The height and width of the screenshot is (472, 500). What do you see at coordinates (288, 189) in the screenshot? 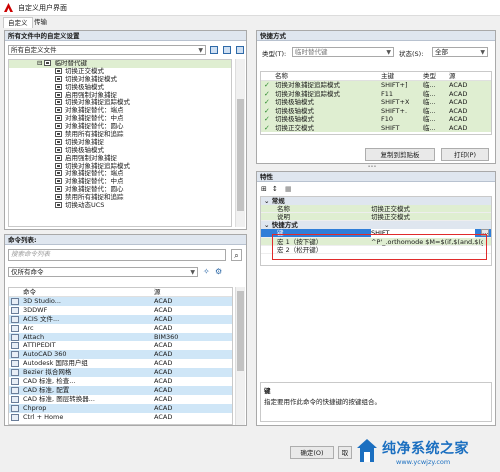
I see `property-pages-icon: ▦` at bounding box center [288, 189].